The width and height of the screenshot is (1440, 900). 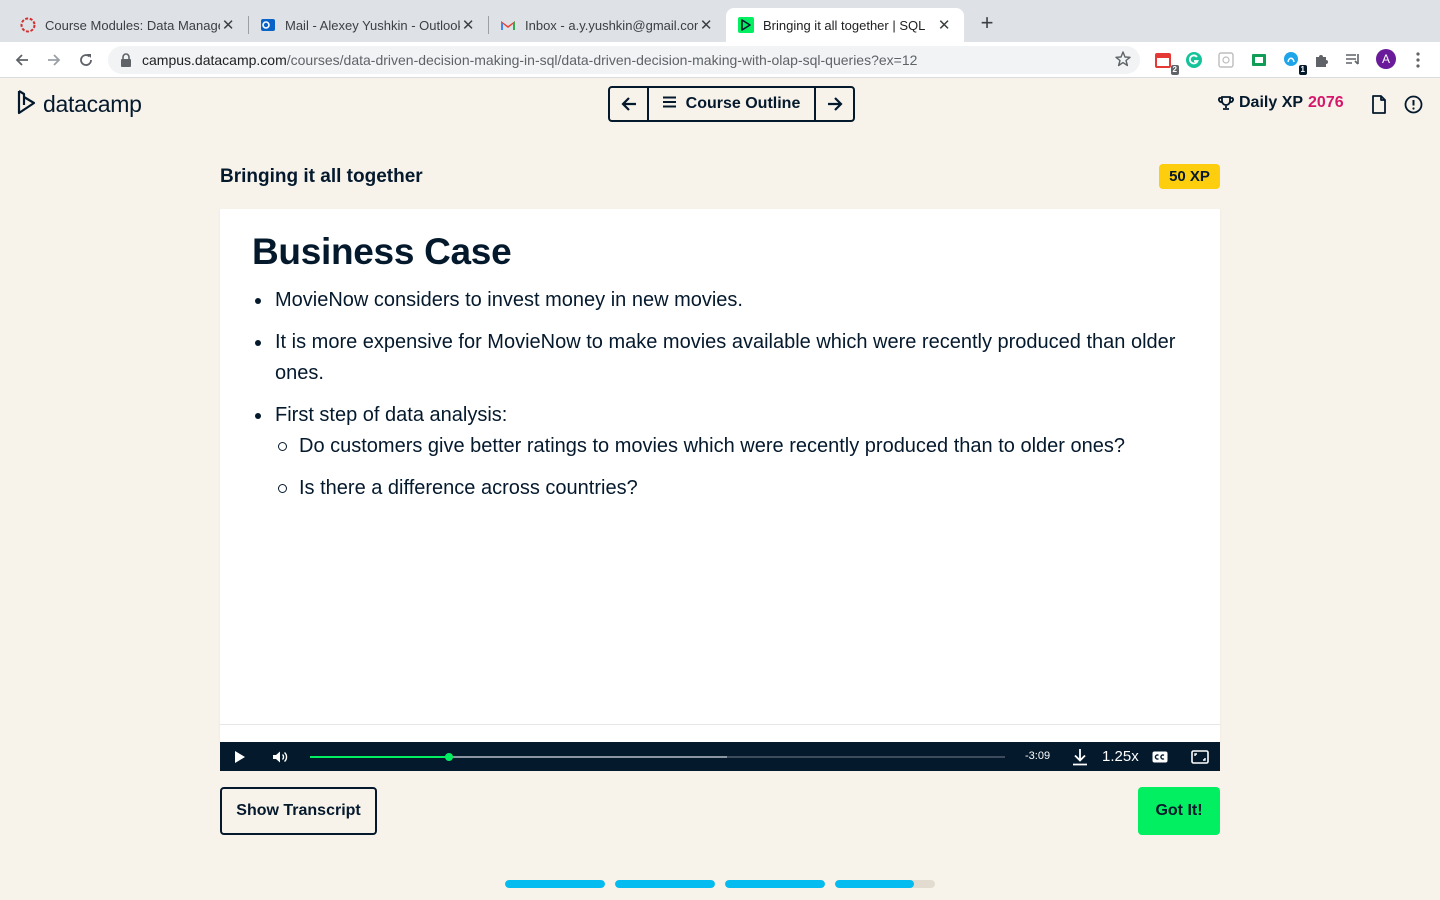 What do you see at coordinates (1080, 757) in the screenshot?
I see `download-icon` at bounding box center [1080, 757].